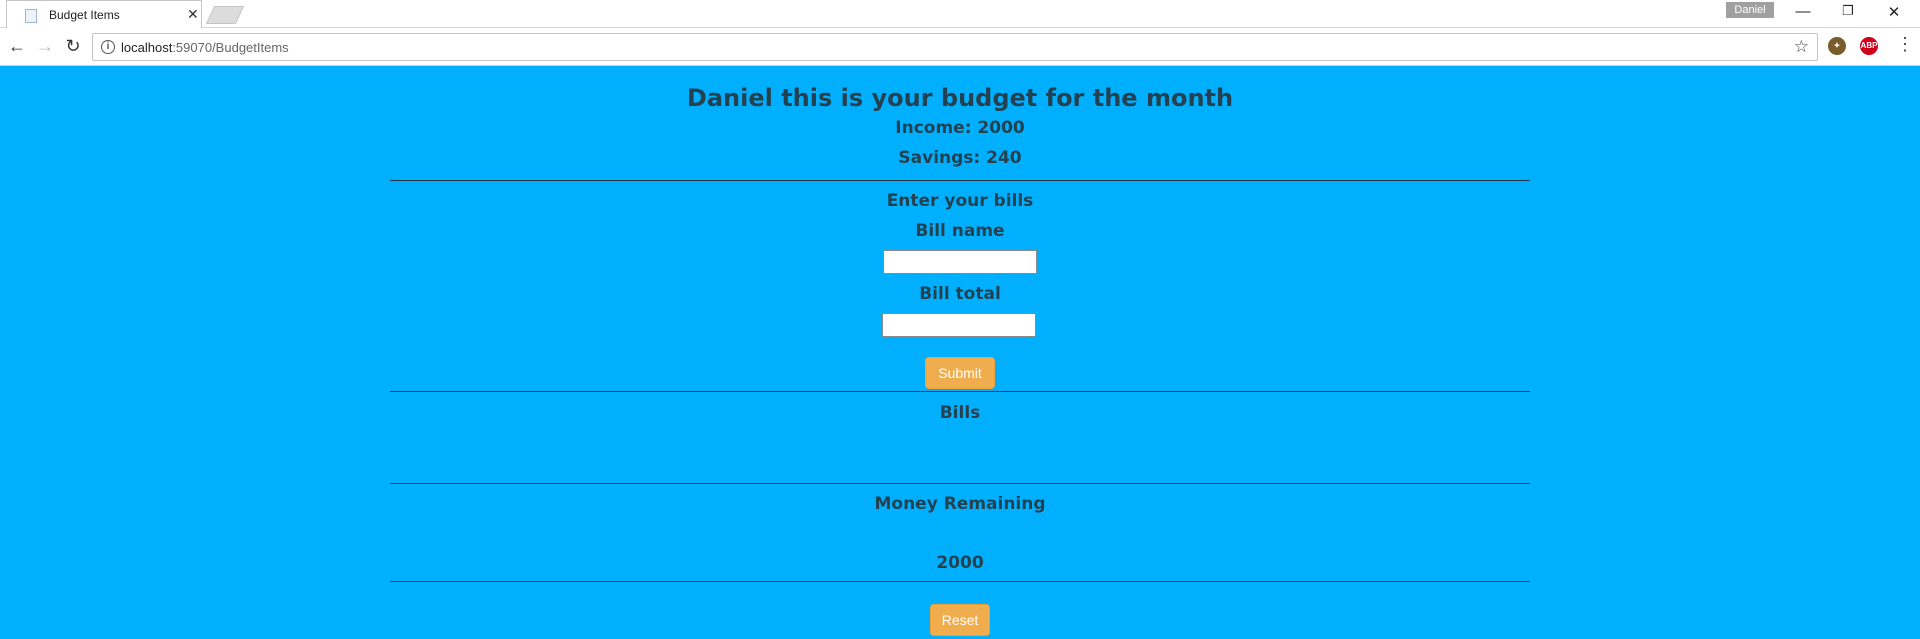 This screenshot has width=1920, height=639. I want to click on bill-name-input, so click(960, 262).